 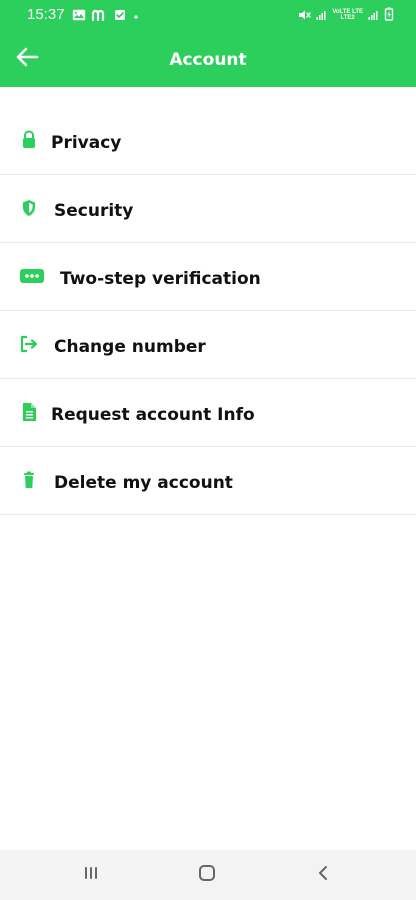 What do you see at coordinates (29, 140) in the screenshot?
I see `lock-icon` at bounding box center [29, 140].